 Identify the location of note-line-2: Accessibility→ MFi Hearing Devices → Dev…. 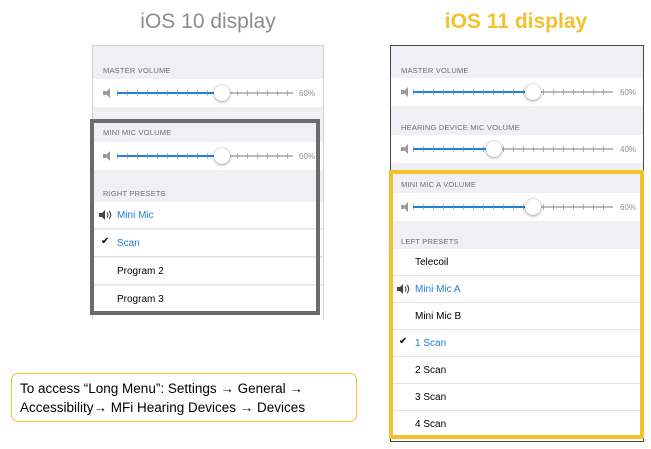
(163, 407).